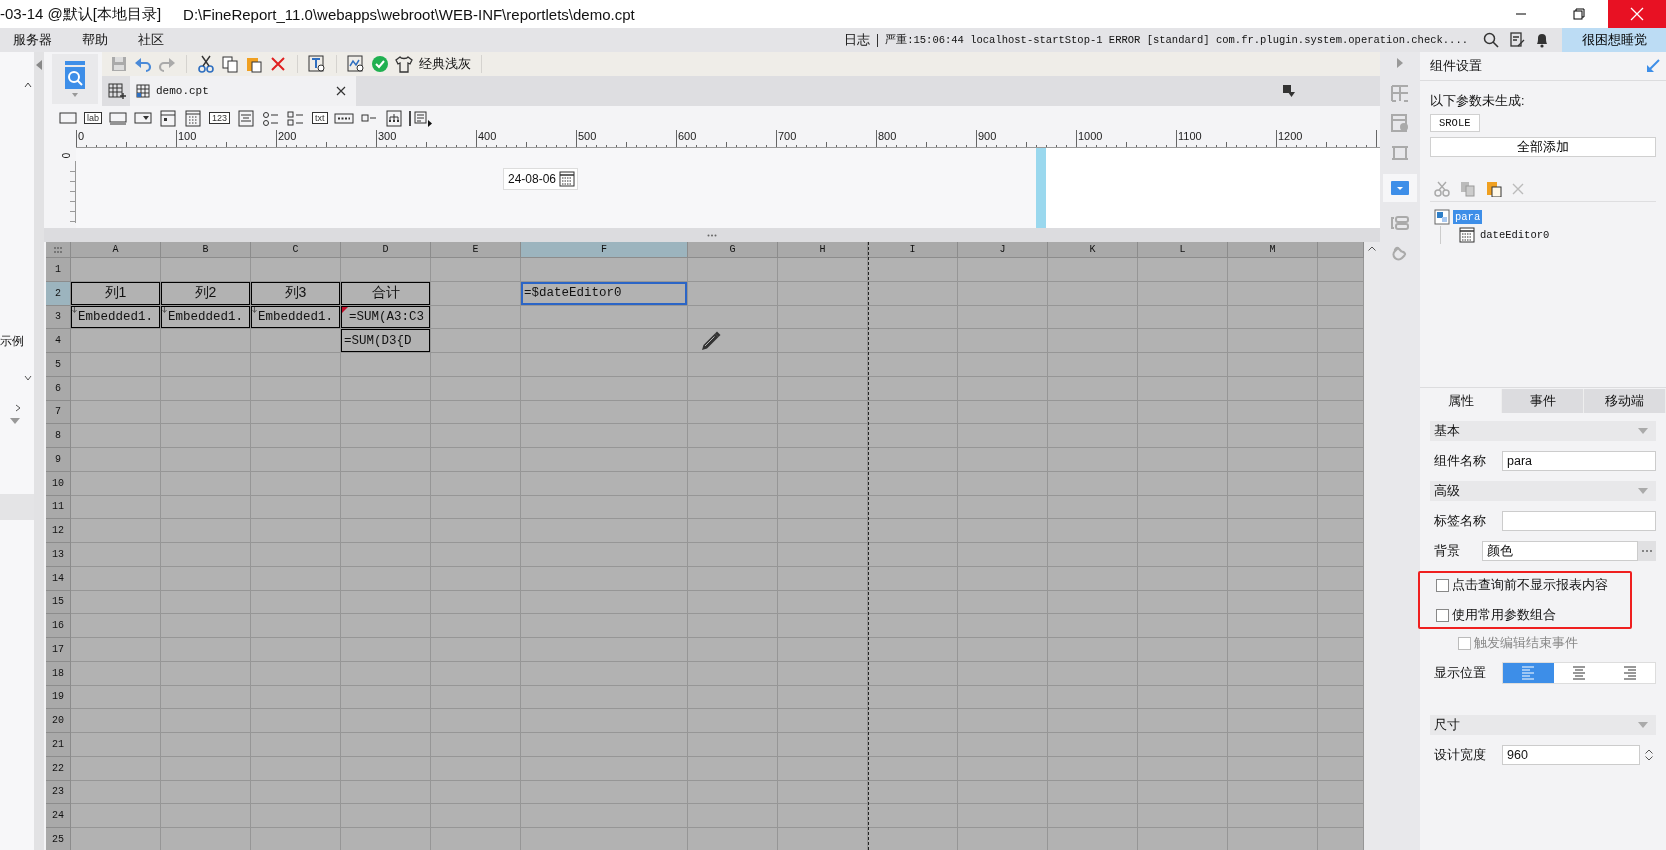 The width and height of the screenshot is (1666, 850). I want to click on row-header: 10, so click(58, 483).